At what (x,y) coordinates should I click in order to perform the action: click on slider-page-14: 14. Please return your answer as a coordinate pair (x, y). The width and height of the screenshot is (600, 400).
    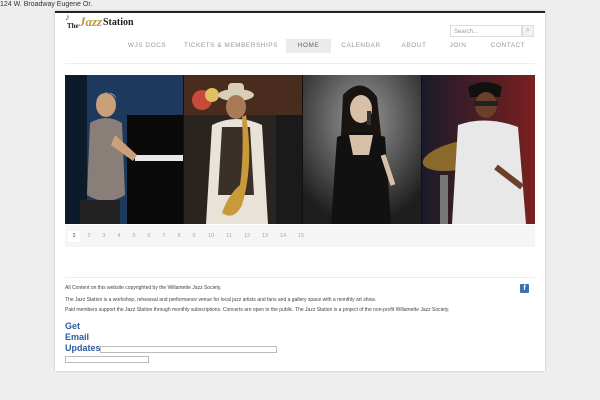
    Looking at the image, I should click on (283, 236).